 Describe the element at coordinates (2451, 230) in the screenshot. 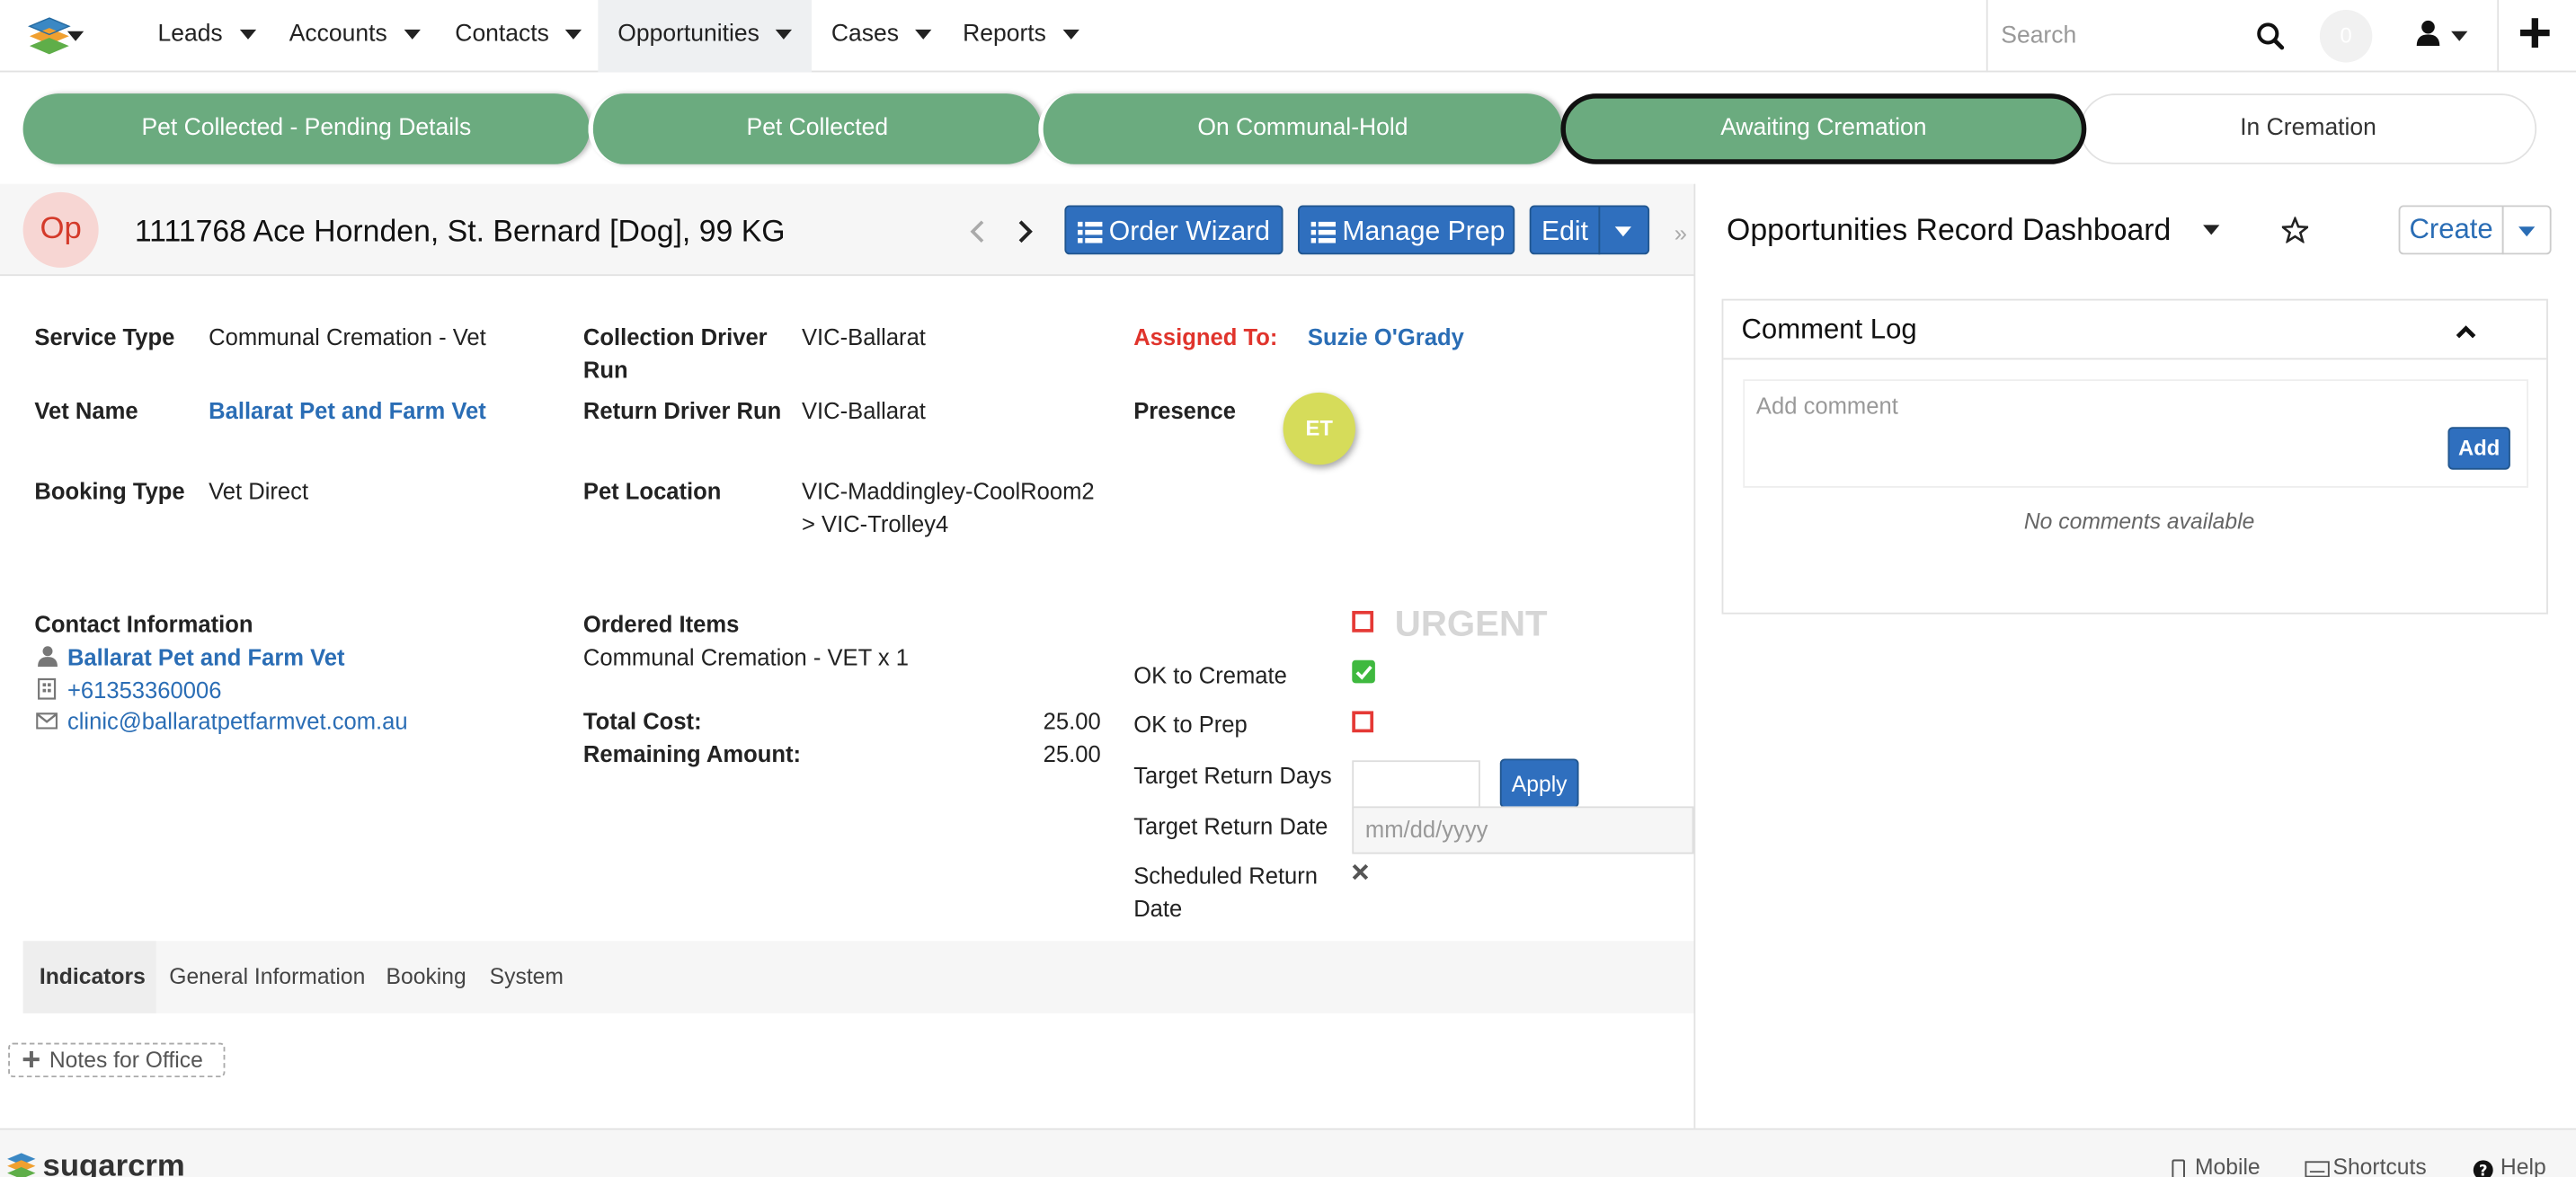

I see `create-button: Create` at that location.